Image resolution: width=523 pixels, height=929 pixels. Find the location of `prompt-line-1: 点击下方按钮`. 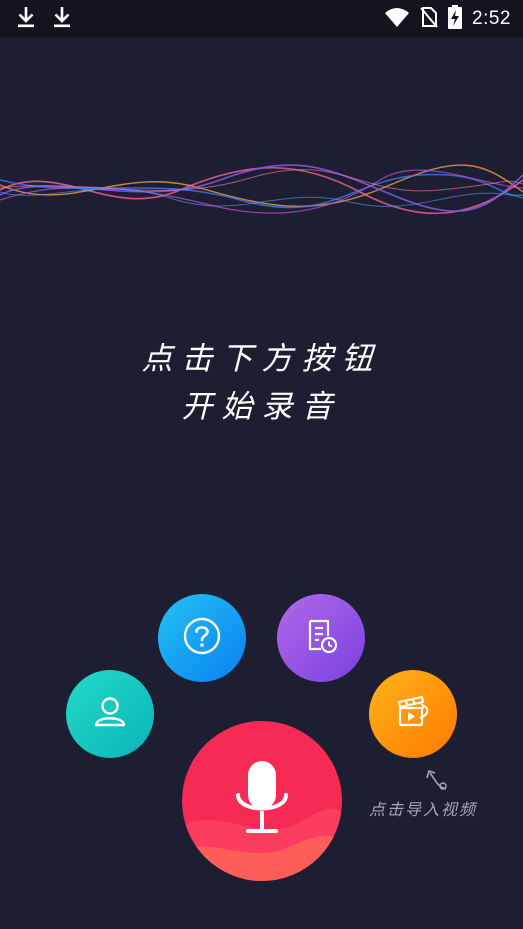

prompt-line-1: 点击下方按钮 is located at coordinates (261, 359).